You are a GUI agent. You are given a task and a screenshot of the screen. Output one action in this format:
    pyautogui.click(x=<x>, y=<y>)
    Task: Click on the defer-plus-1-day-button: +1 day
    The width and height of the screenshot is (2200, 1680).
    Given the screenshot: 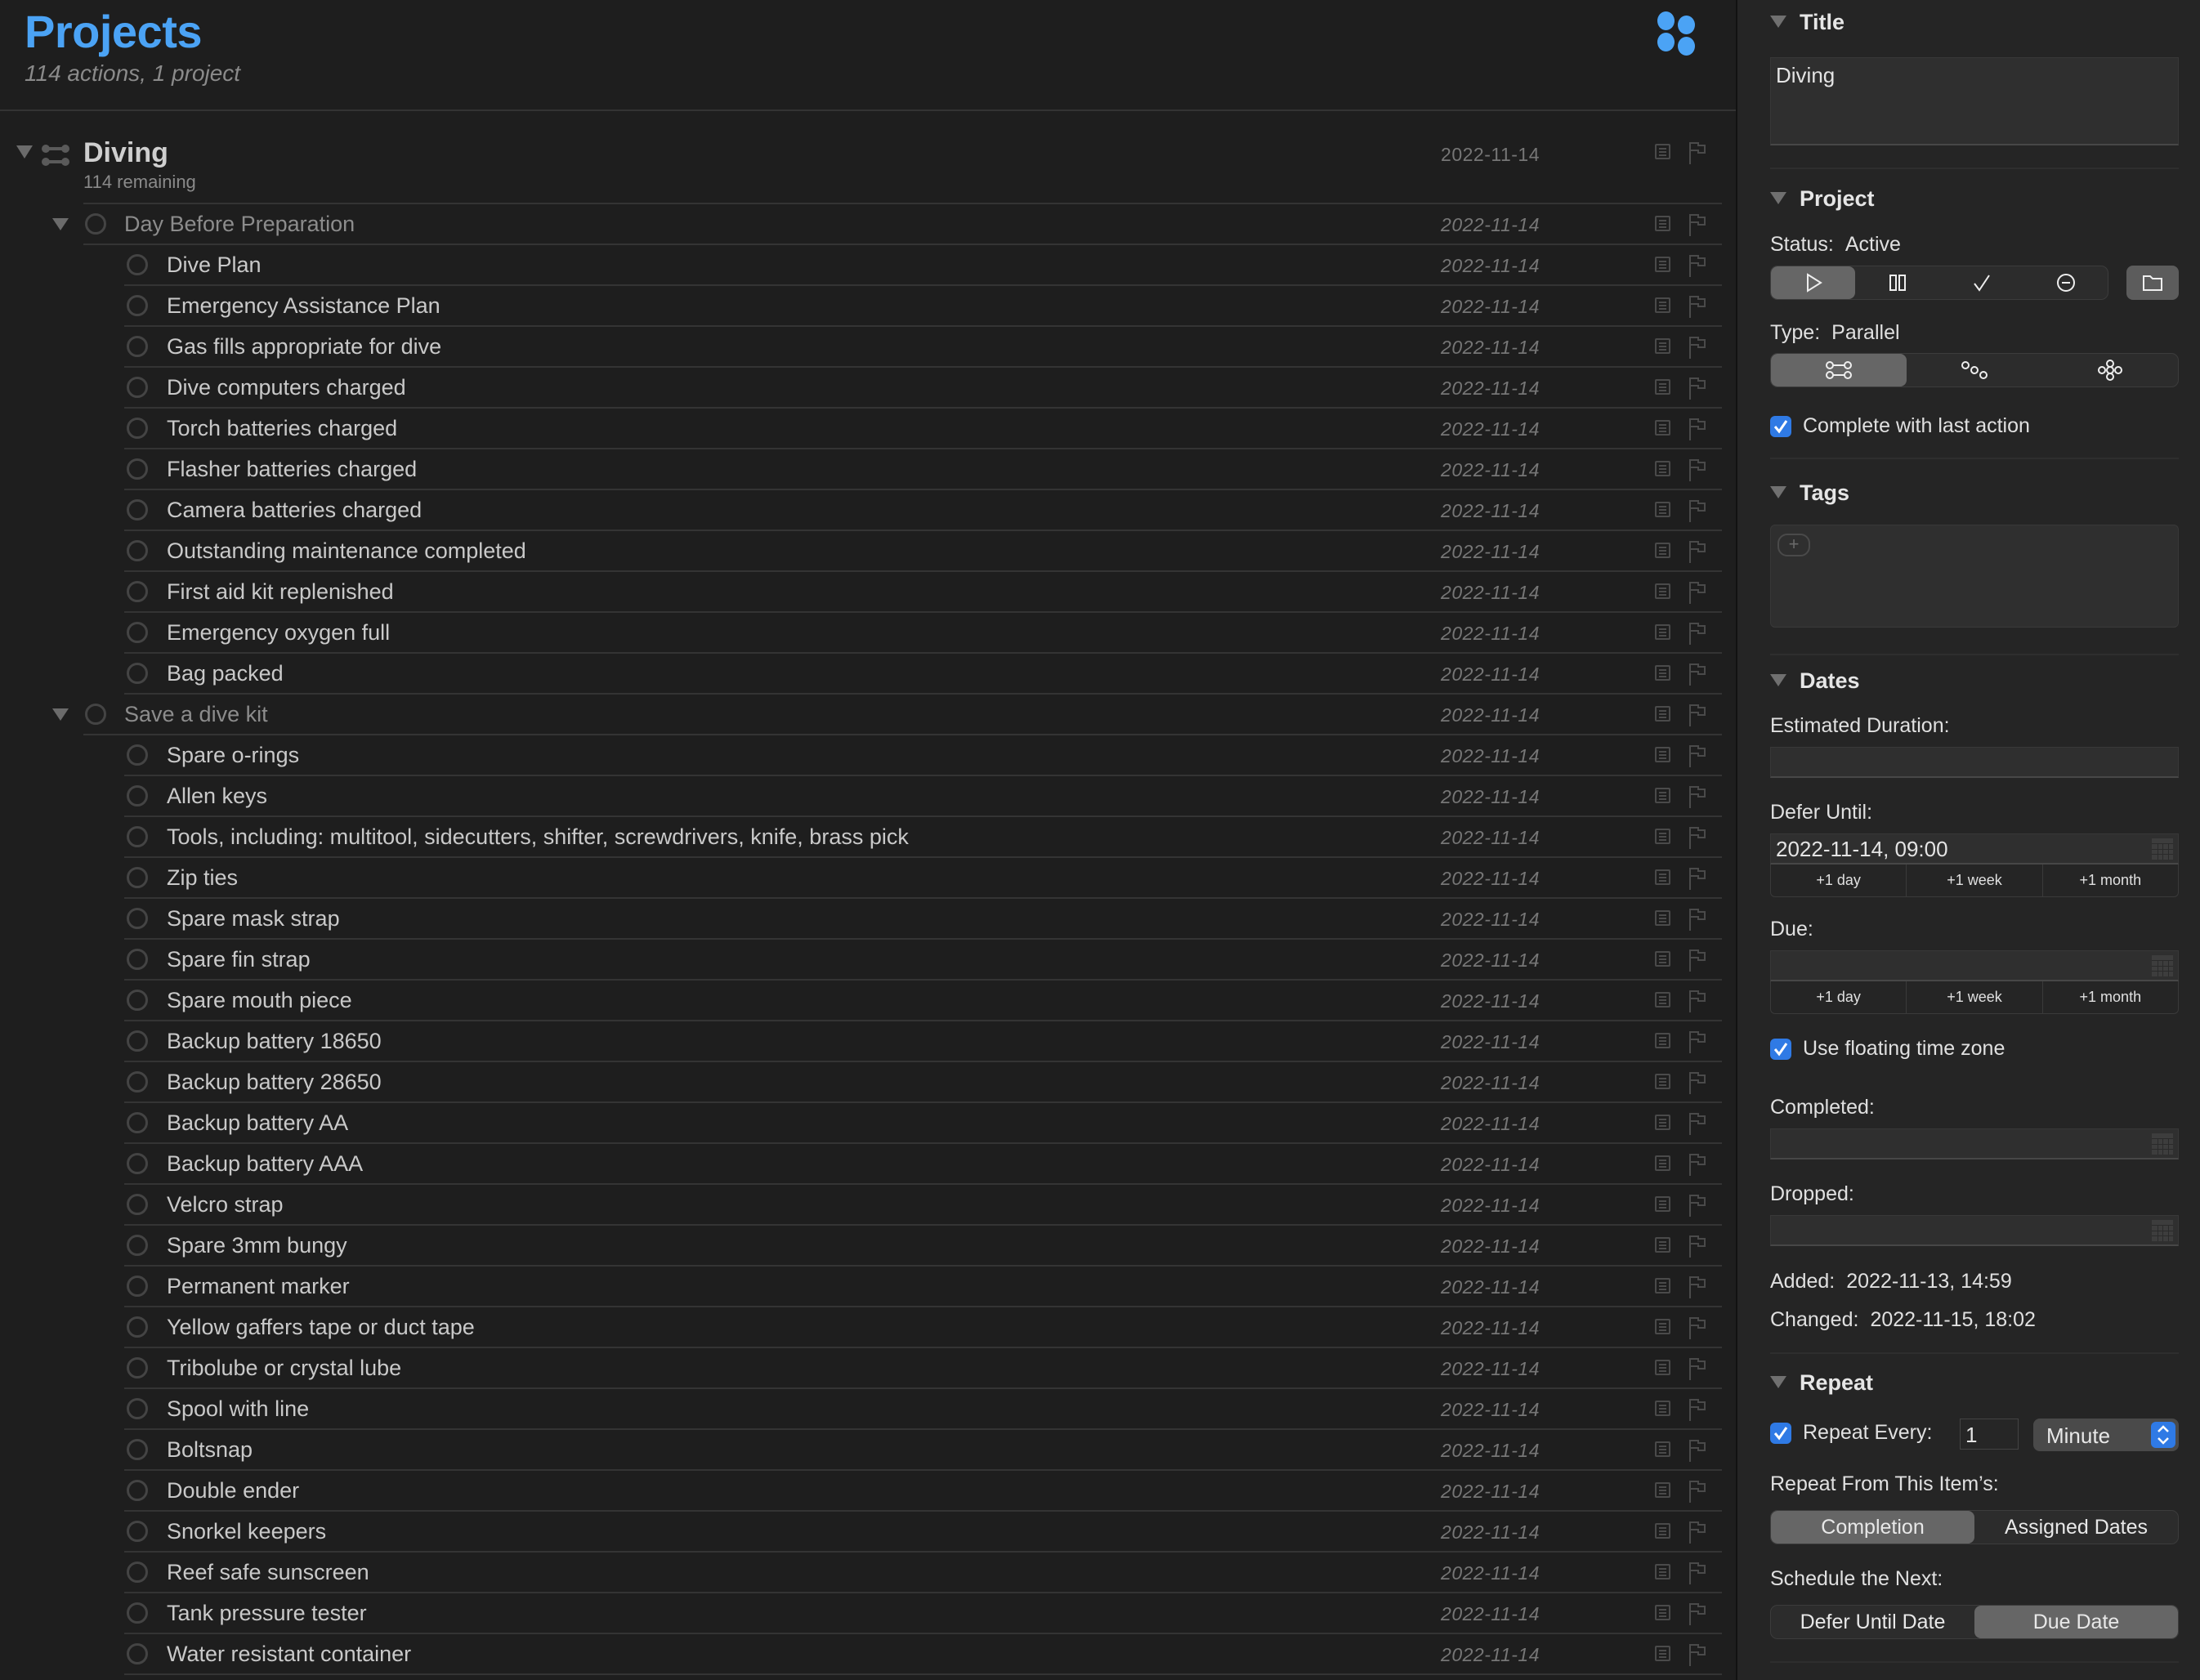 What is the action you would take?
    pyautogui.click(x=1839, y=880)
    